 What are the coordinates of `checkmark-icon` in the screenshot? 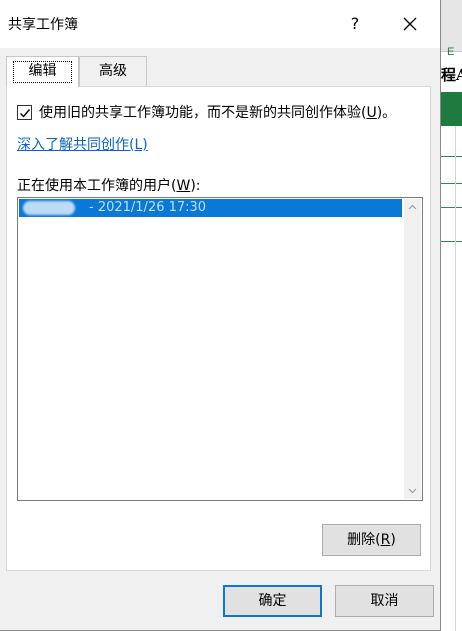 It's located at (25, 113).